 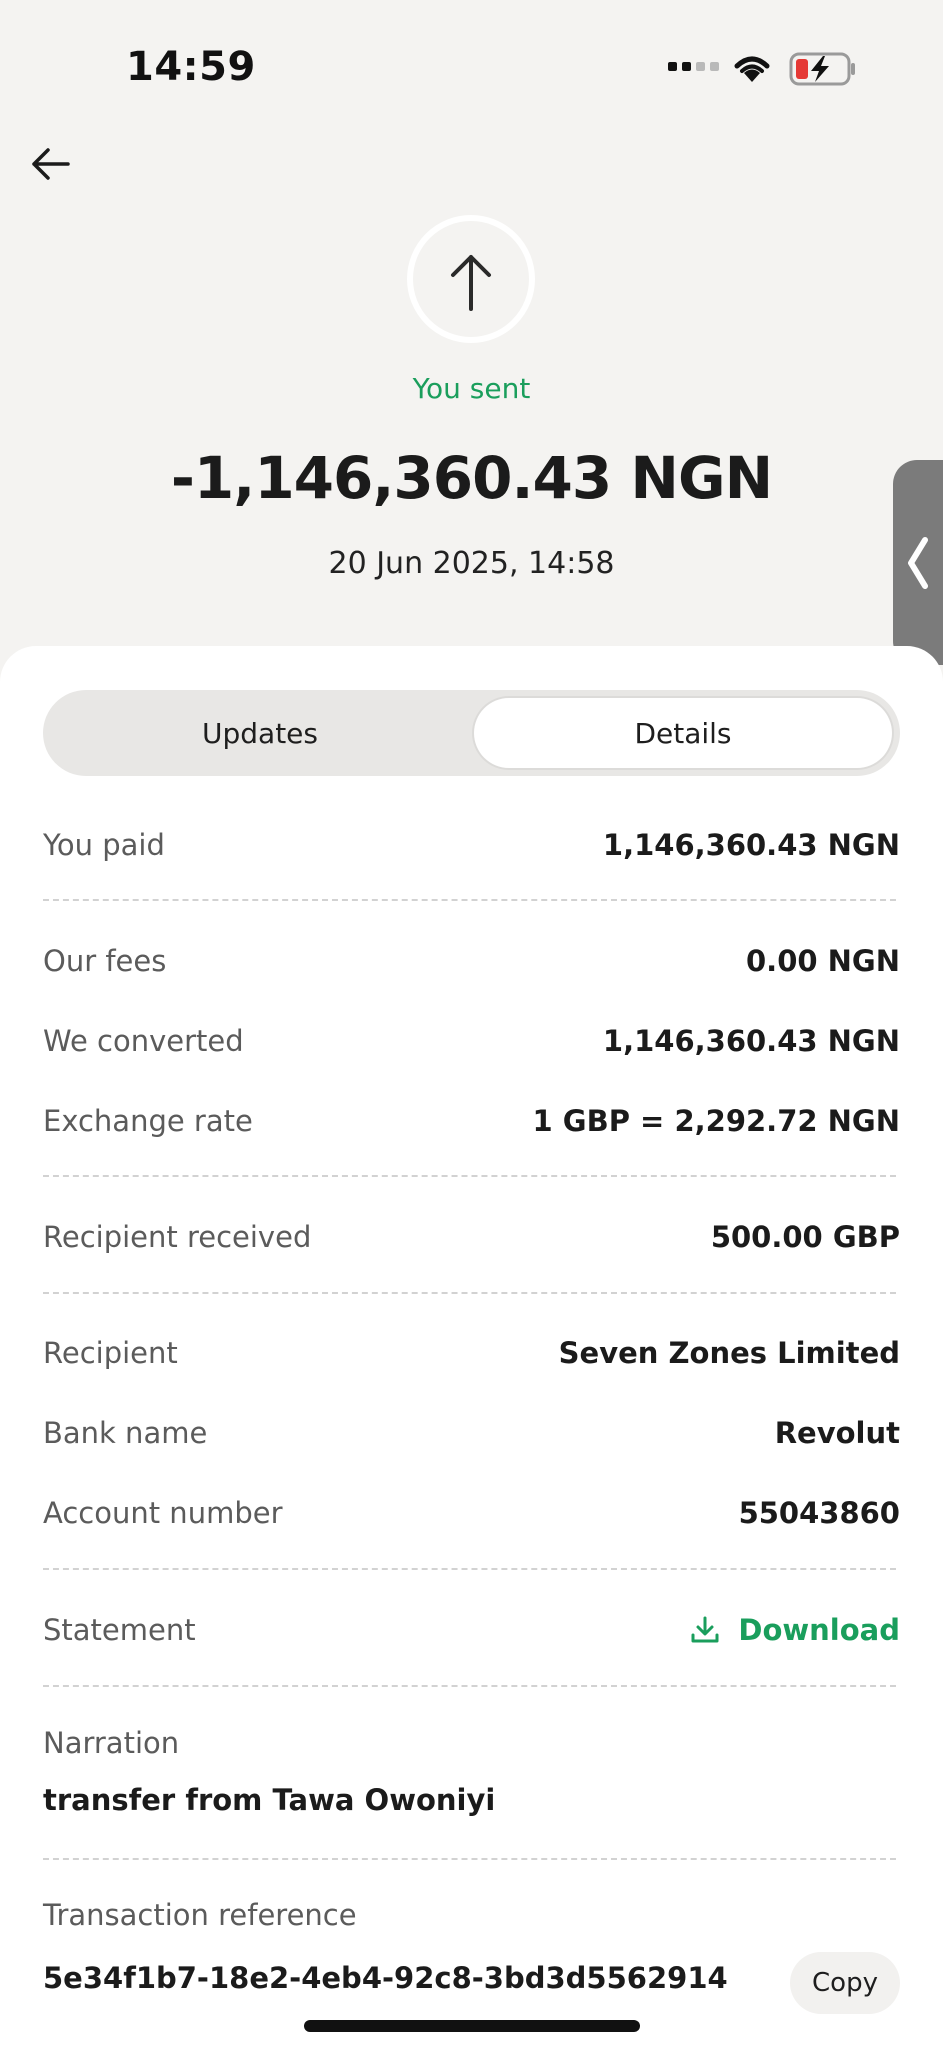 I want to click on row-statement: Statement Download, so click(x=471, y=1630).